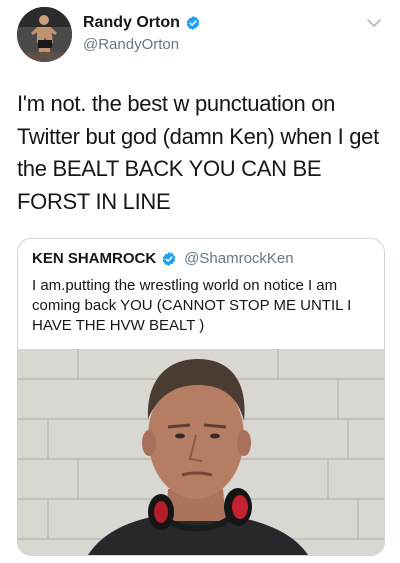 Image resolution: width=400 pixels, height=563 pixels. I want to click on quoted-author-row: KEN SHAMROCK @ShamrockKen, so click(163, 258).